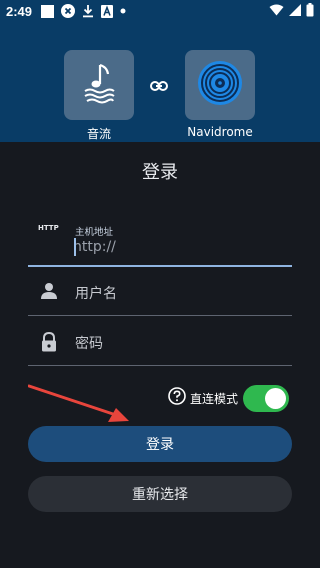  I want to click on square-icon, so click(48, 11).